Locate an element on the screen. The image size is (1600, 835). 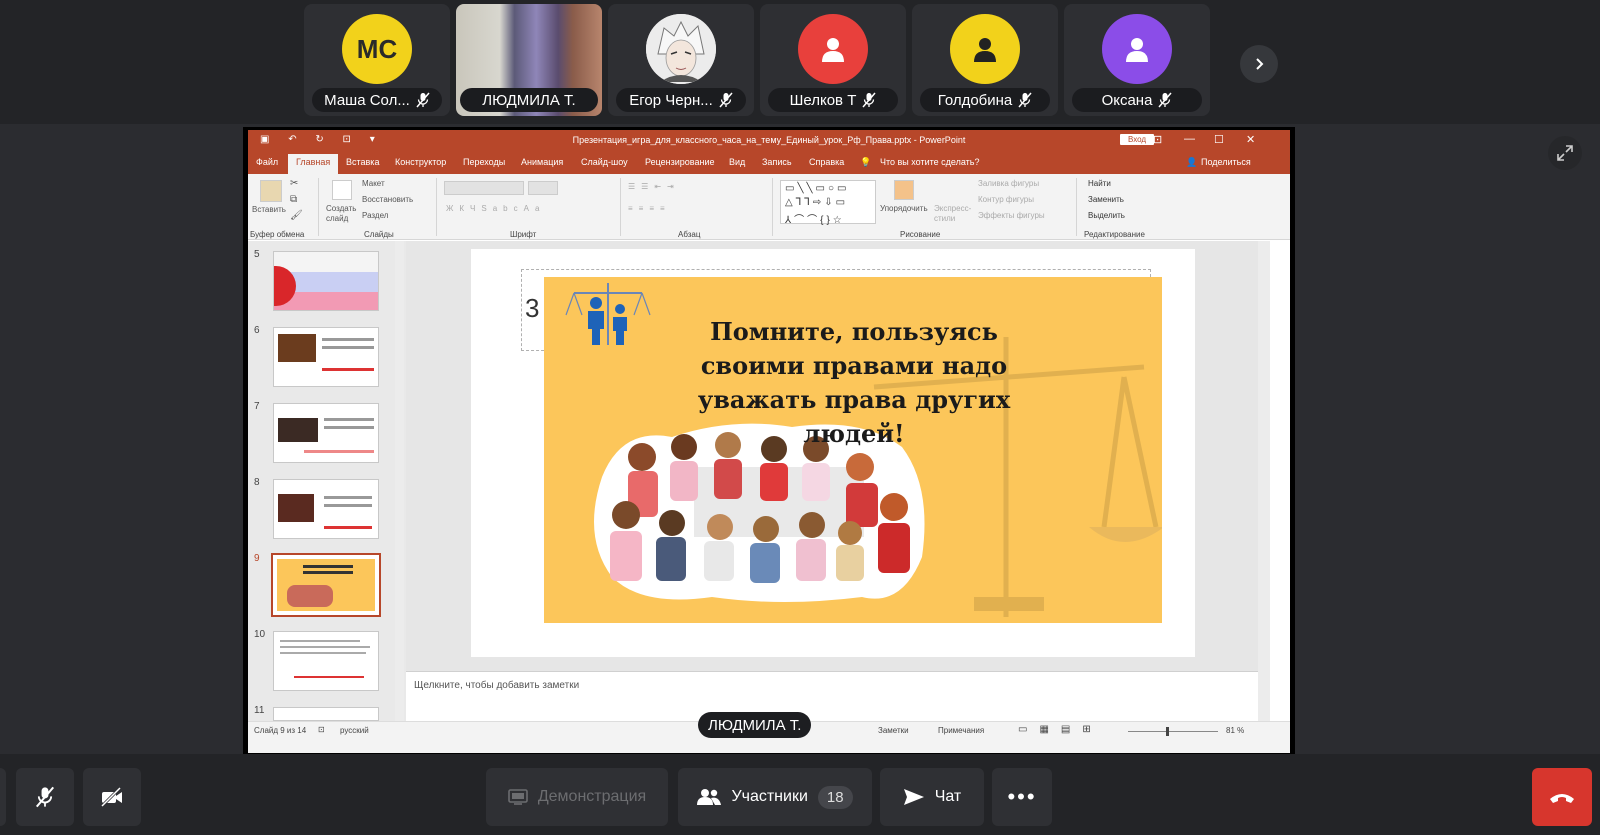
zoom-slider is located at coordinates (1173, 731).